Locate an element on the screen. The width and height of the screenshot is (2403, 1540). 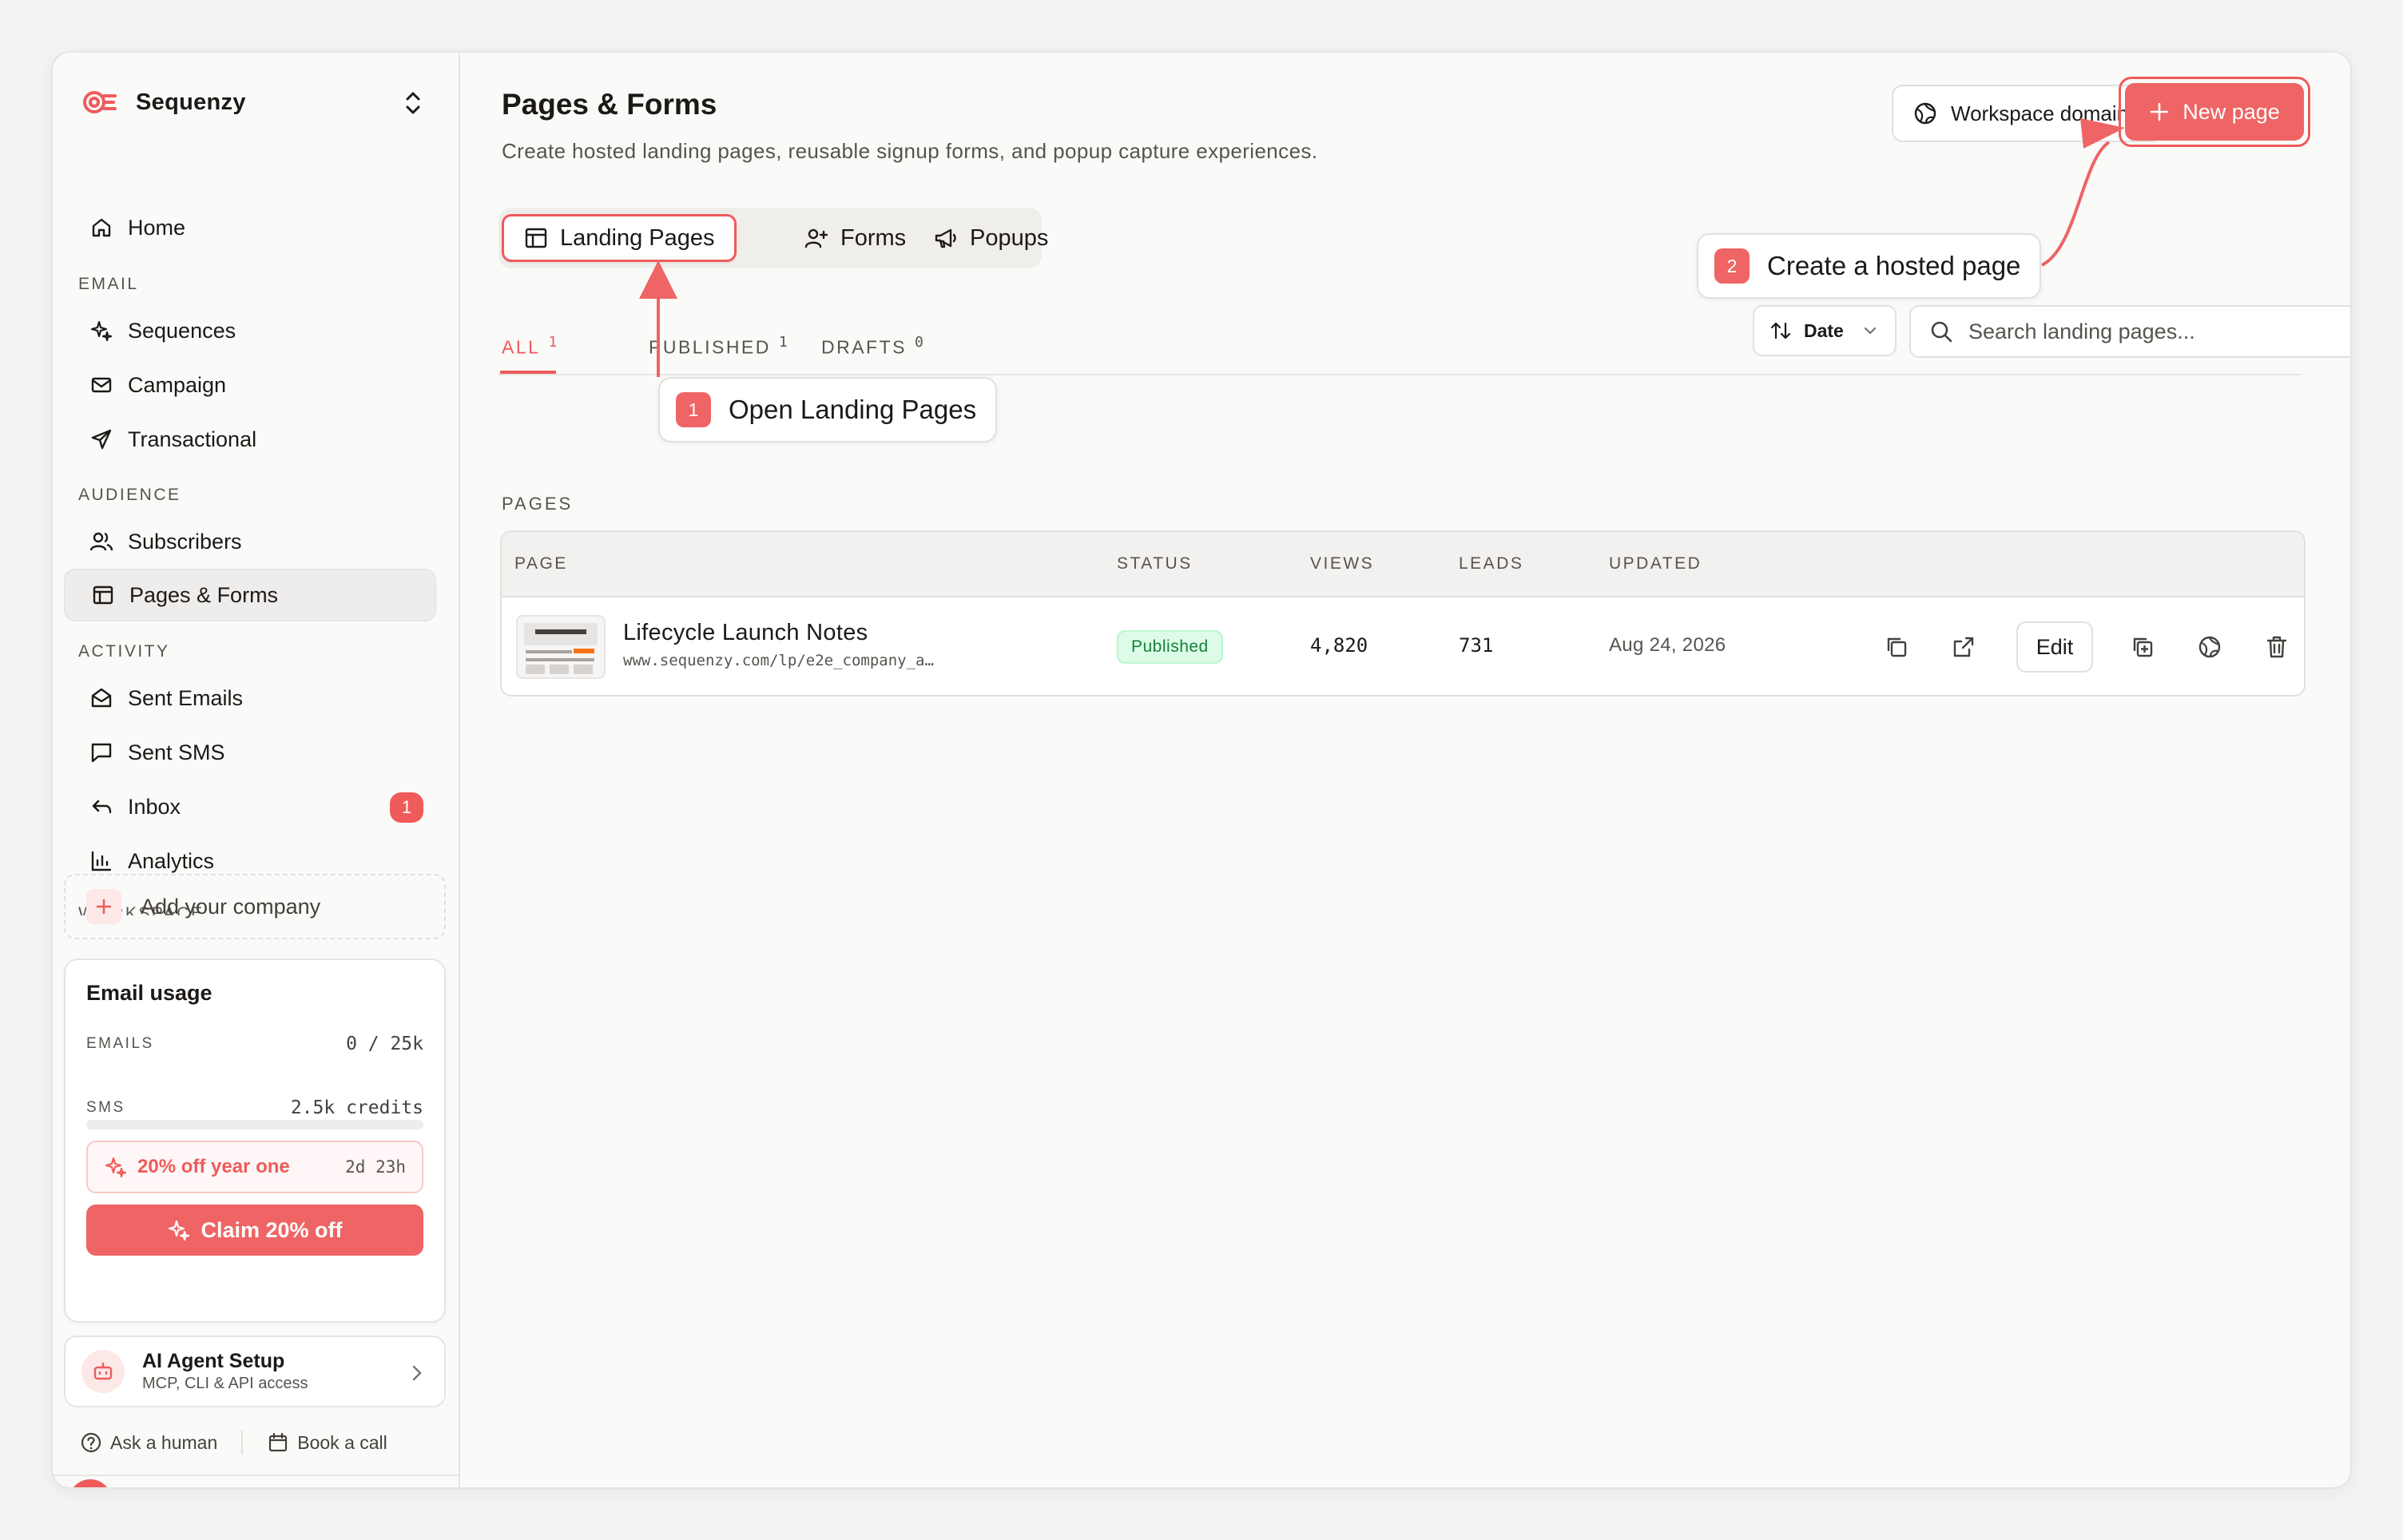
promo-banner: 20% off year one 2d 23h is located at coordinates (254, 1167).